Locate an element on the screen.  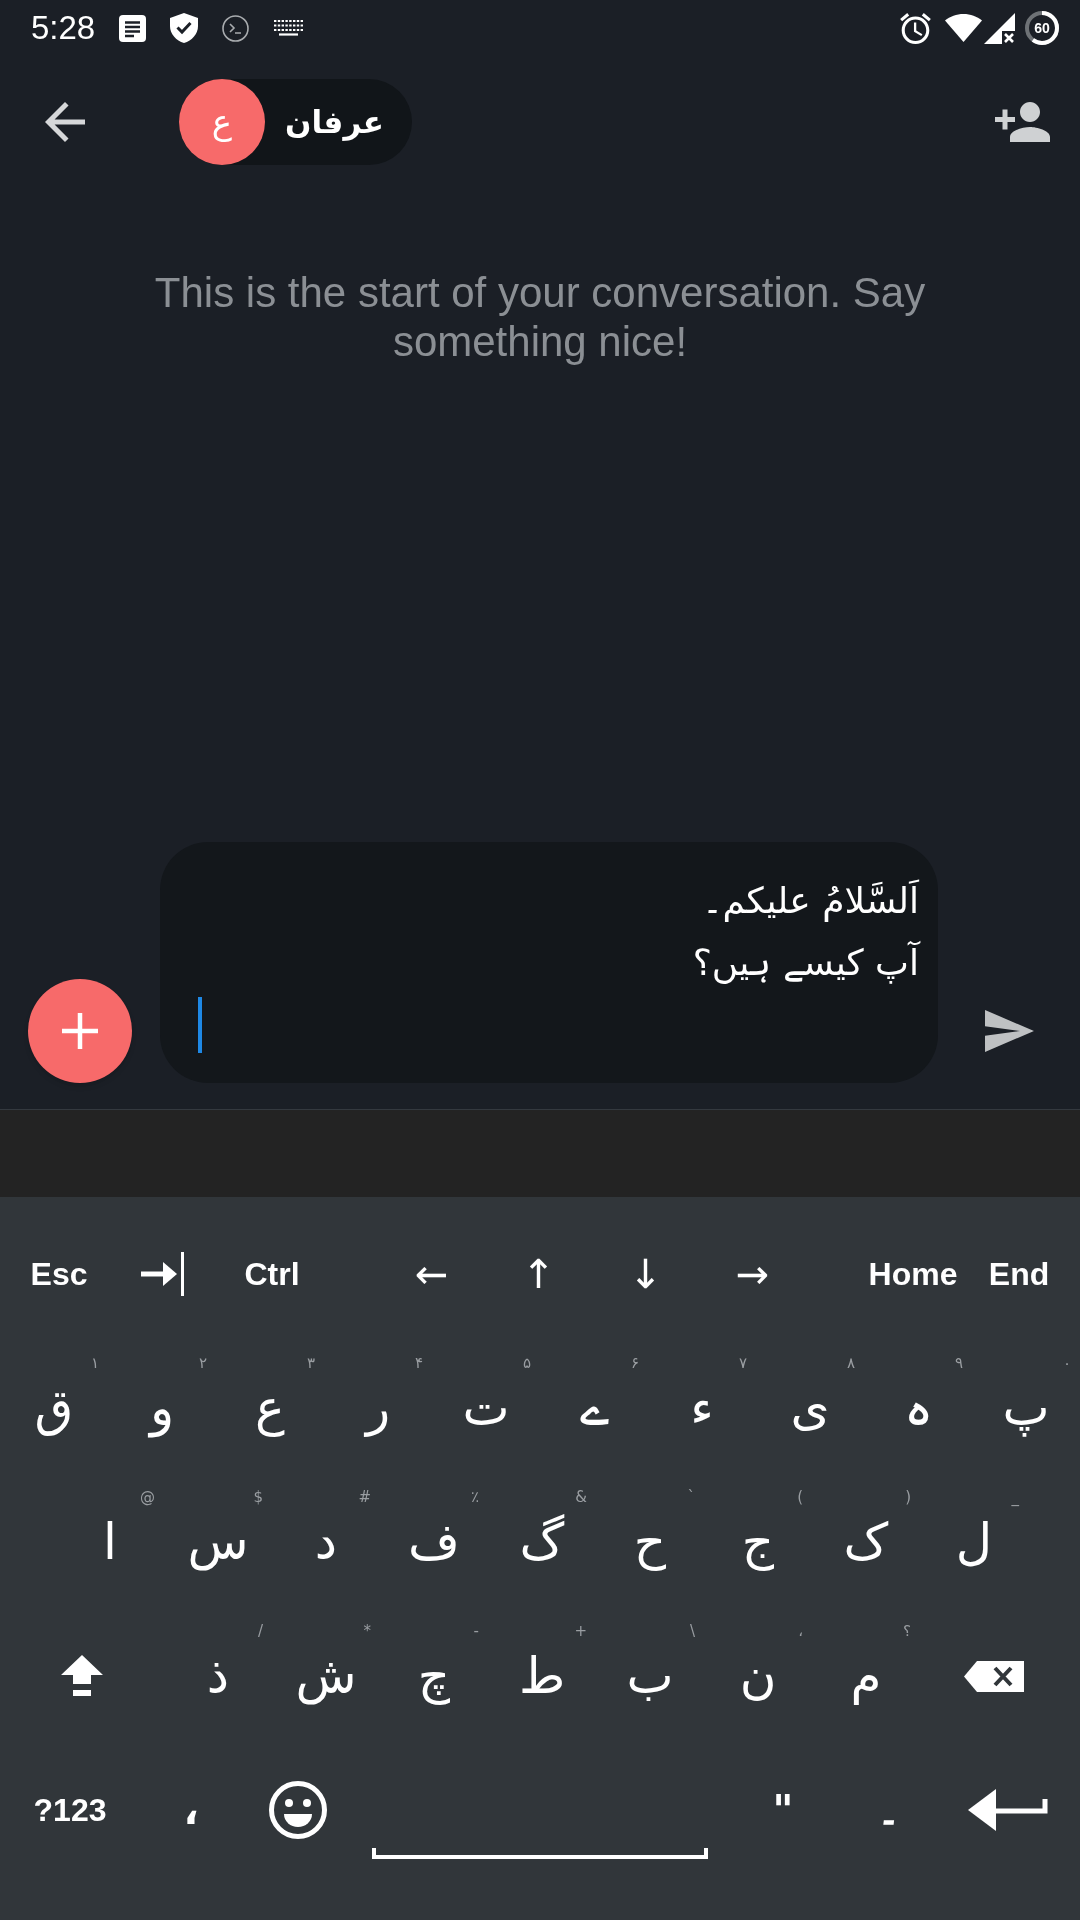
conversation-start-notice: This is the start of your conversation. Say something nice! is located at coordinates (540, 317).